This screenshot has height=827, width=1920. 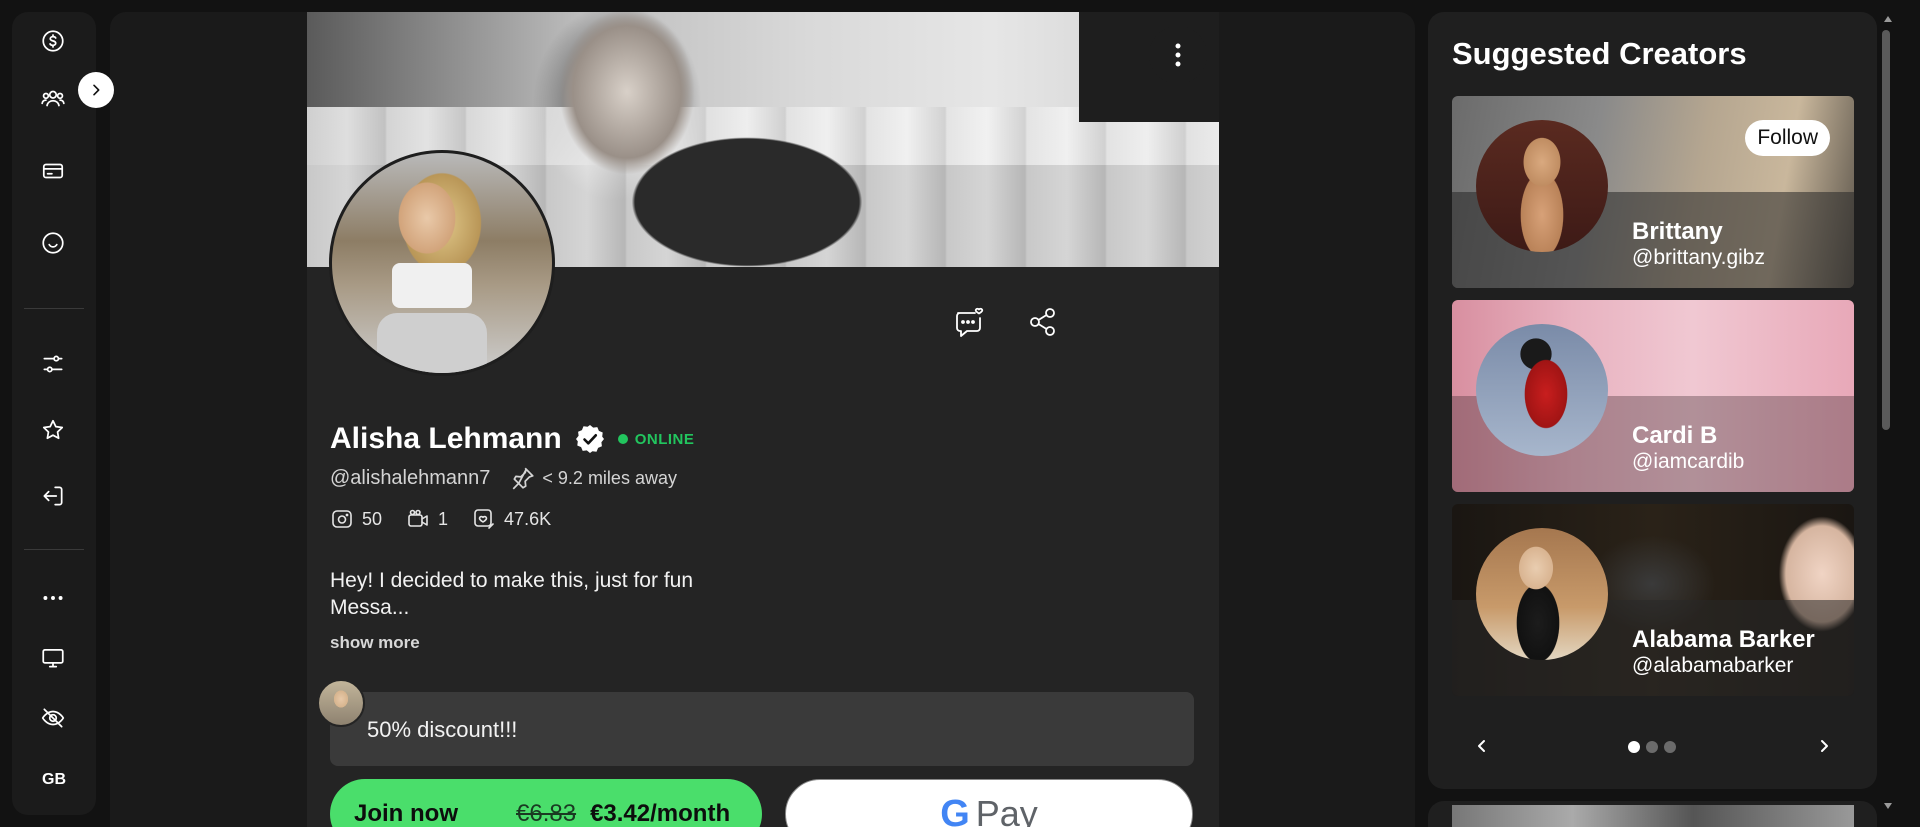 What do you see at coordinates (53, 243) in the screenshot?
I see `smile-icon` at bounding box center [53, 243].